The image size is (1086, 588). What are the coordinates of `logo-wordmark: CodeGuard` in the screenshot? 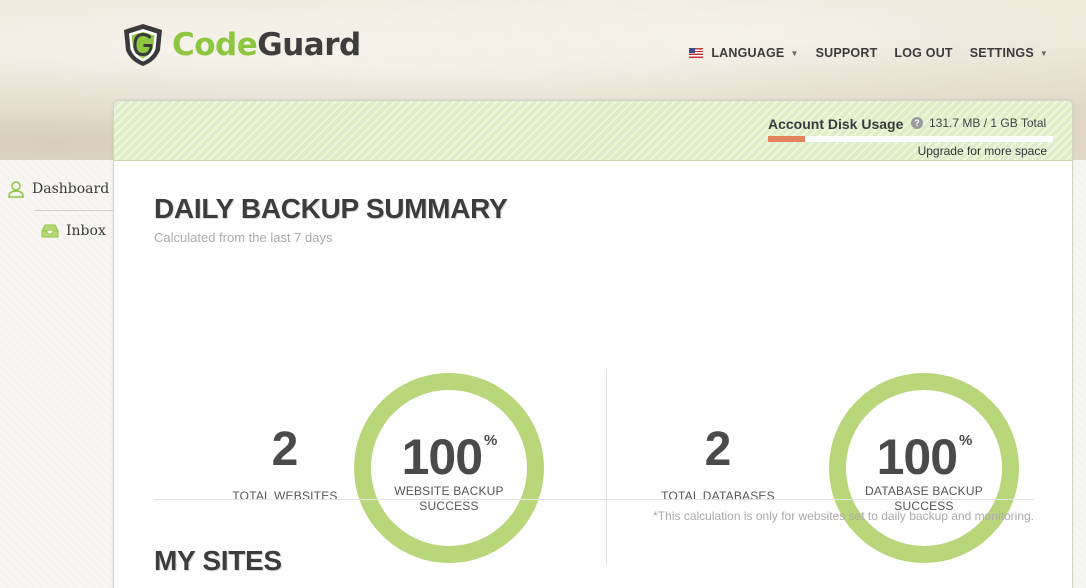 It's located at (266, 45).